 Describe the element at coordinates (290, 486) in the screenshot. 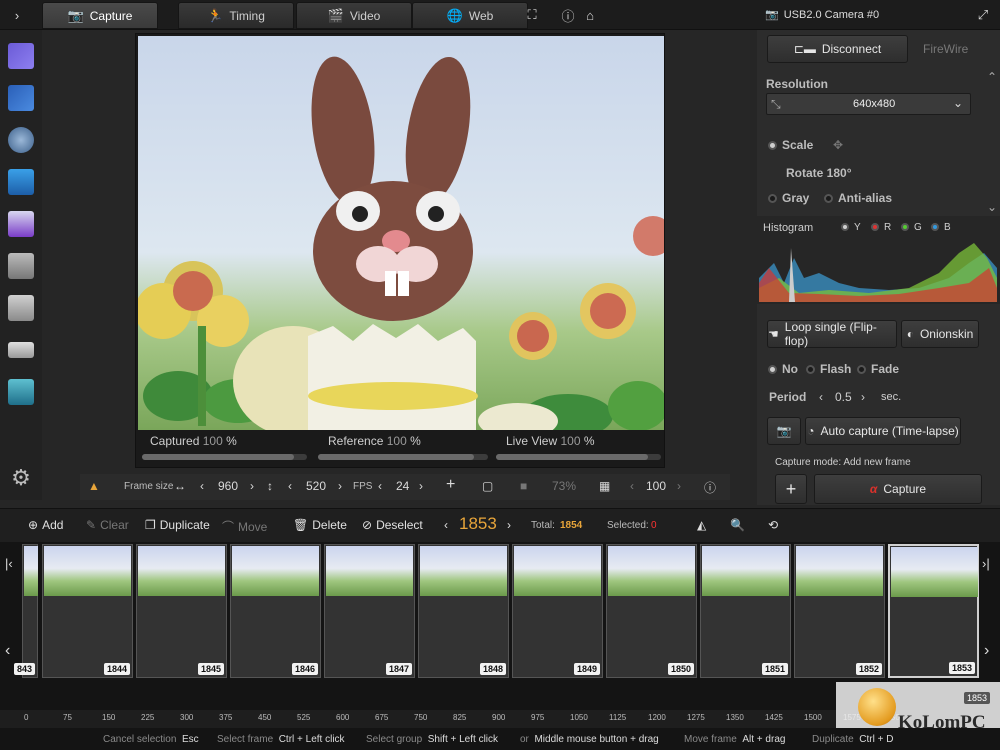

I see `height-decrease-button: ‹` at that location.